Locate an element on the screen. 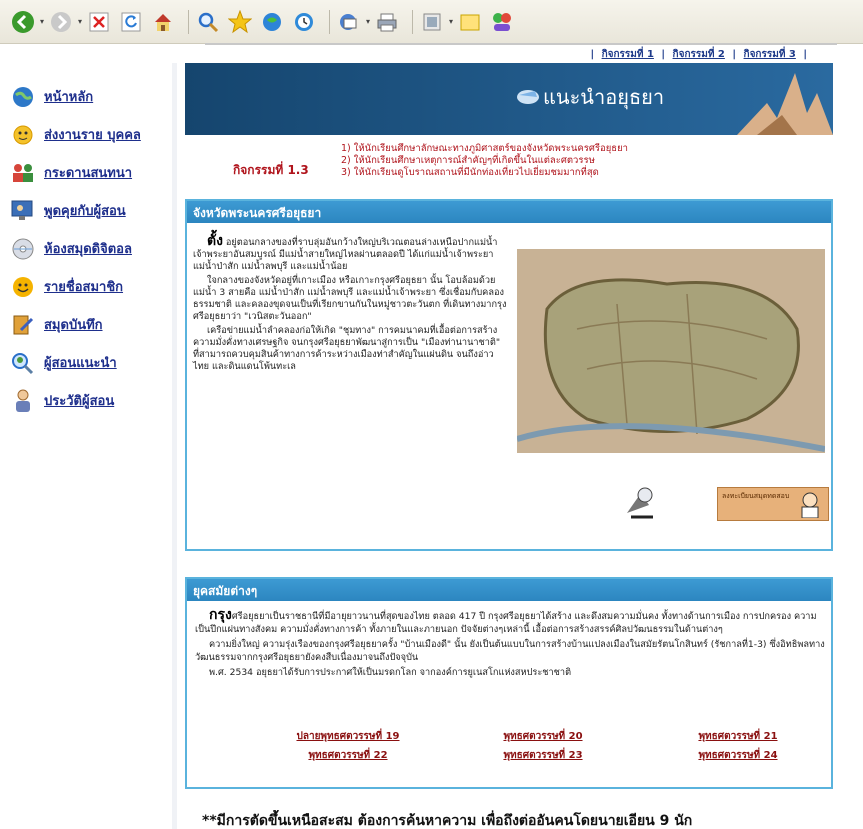 Image resolution: width=863 pixels, height=829 pixels. tab-activity-3: กิจกรรมที่ 3 is located at coordinates (770, 54).